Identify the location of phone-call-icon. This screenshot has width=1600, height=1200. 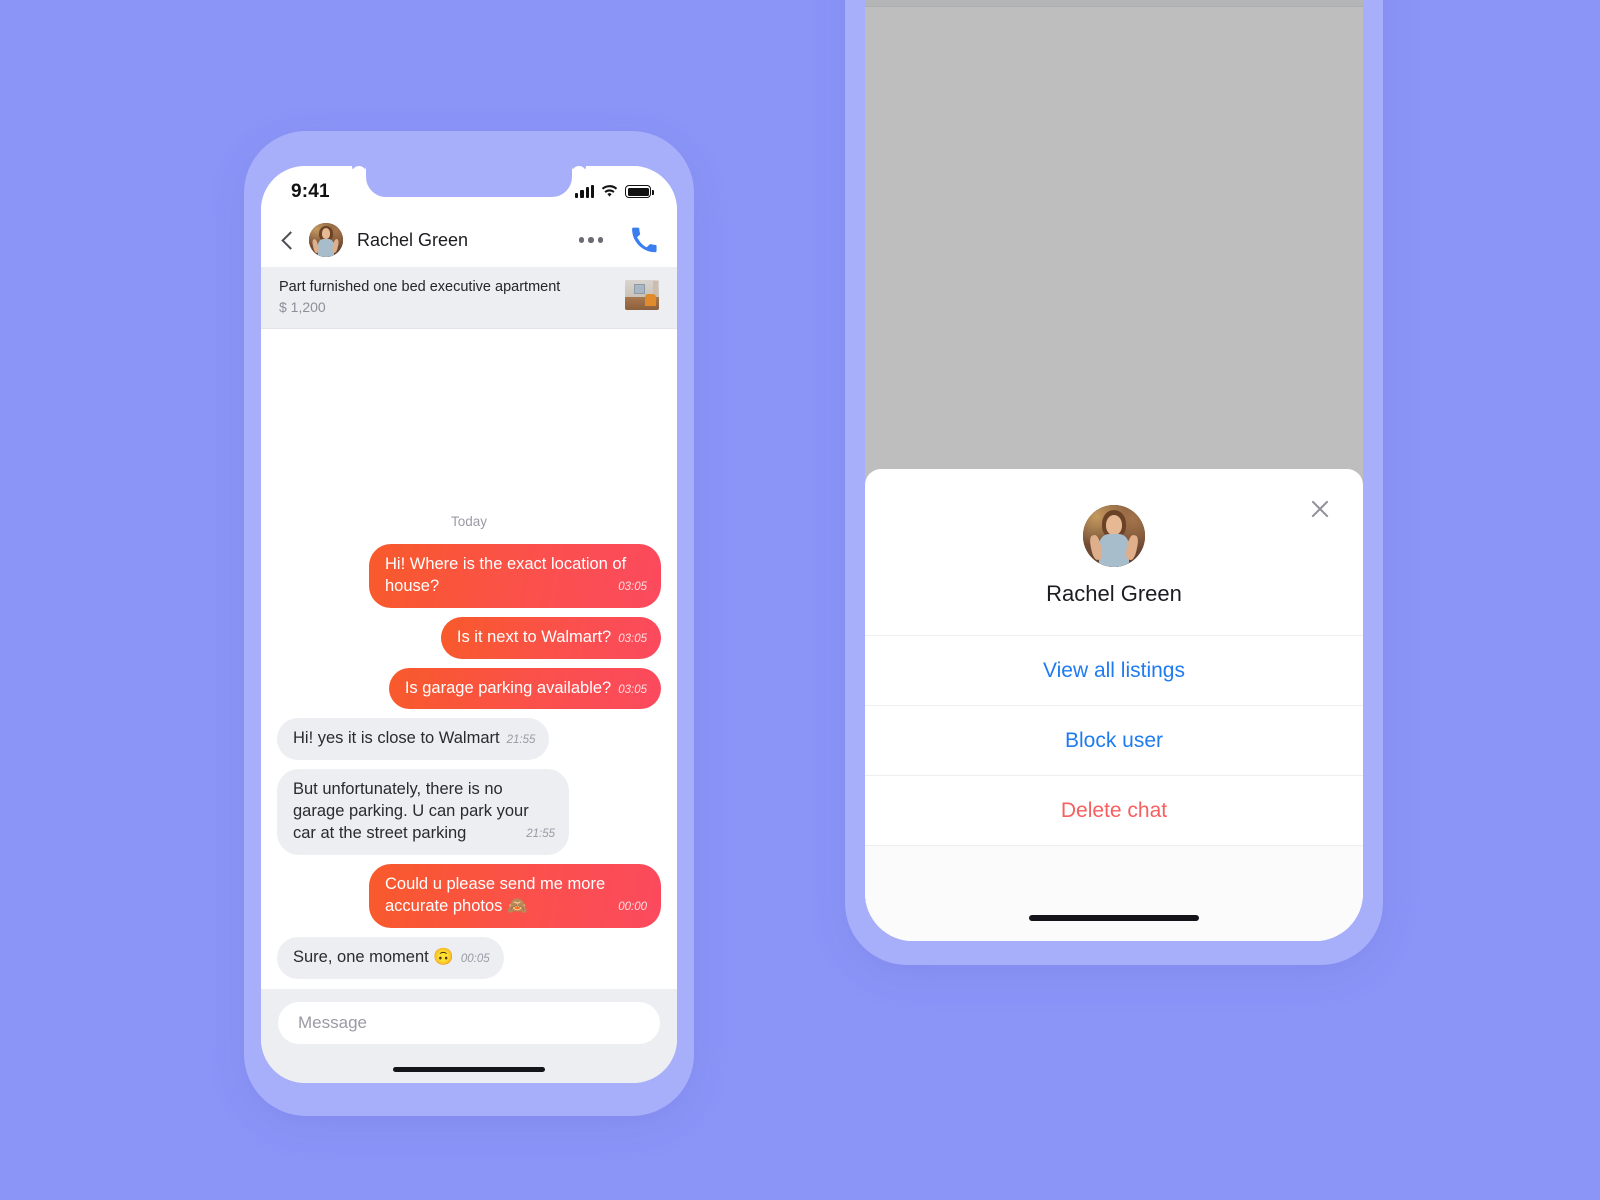
(644, 240).